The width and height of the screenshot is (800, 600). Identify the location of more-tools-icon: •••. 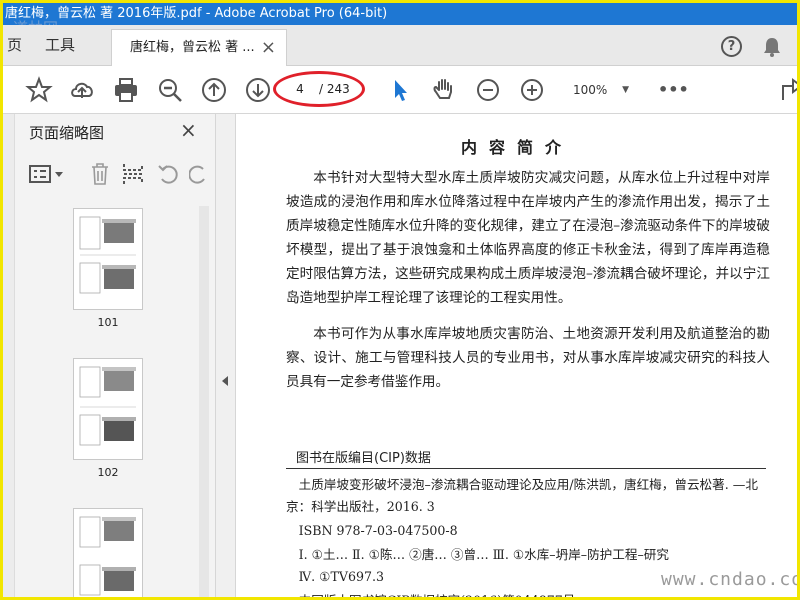
(673, 90).